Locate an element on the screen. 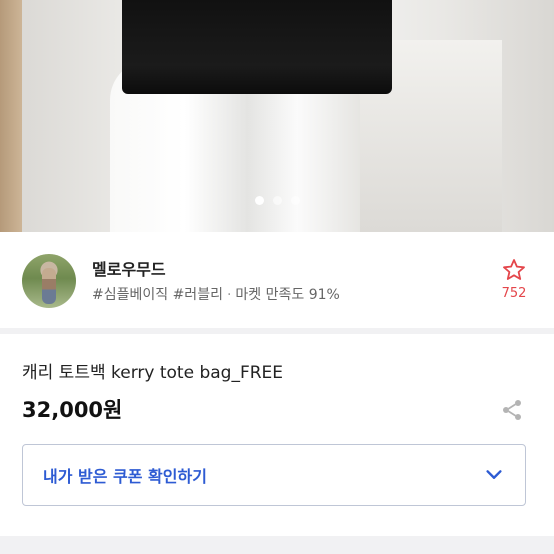 The image size is (554, 554). coupon-check-button: 내가 받은 쿠폰 확인하기 is located at coordinates (274, 475).